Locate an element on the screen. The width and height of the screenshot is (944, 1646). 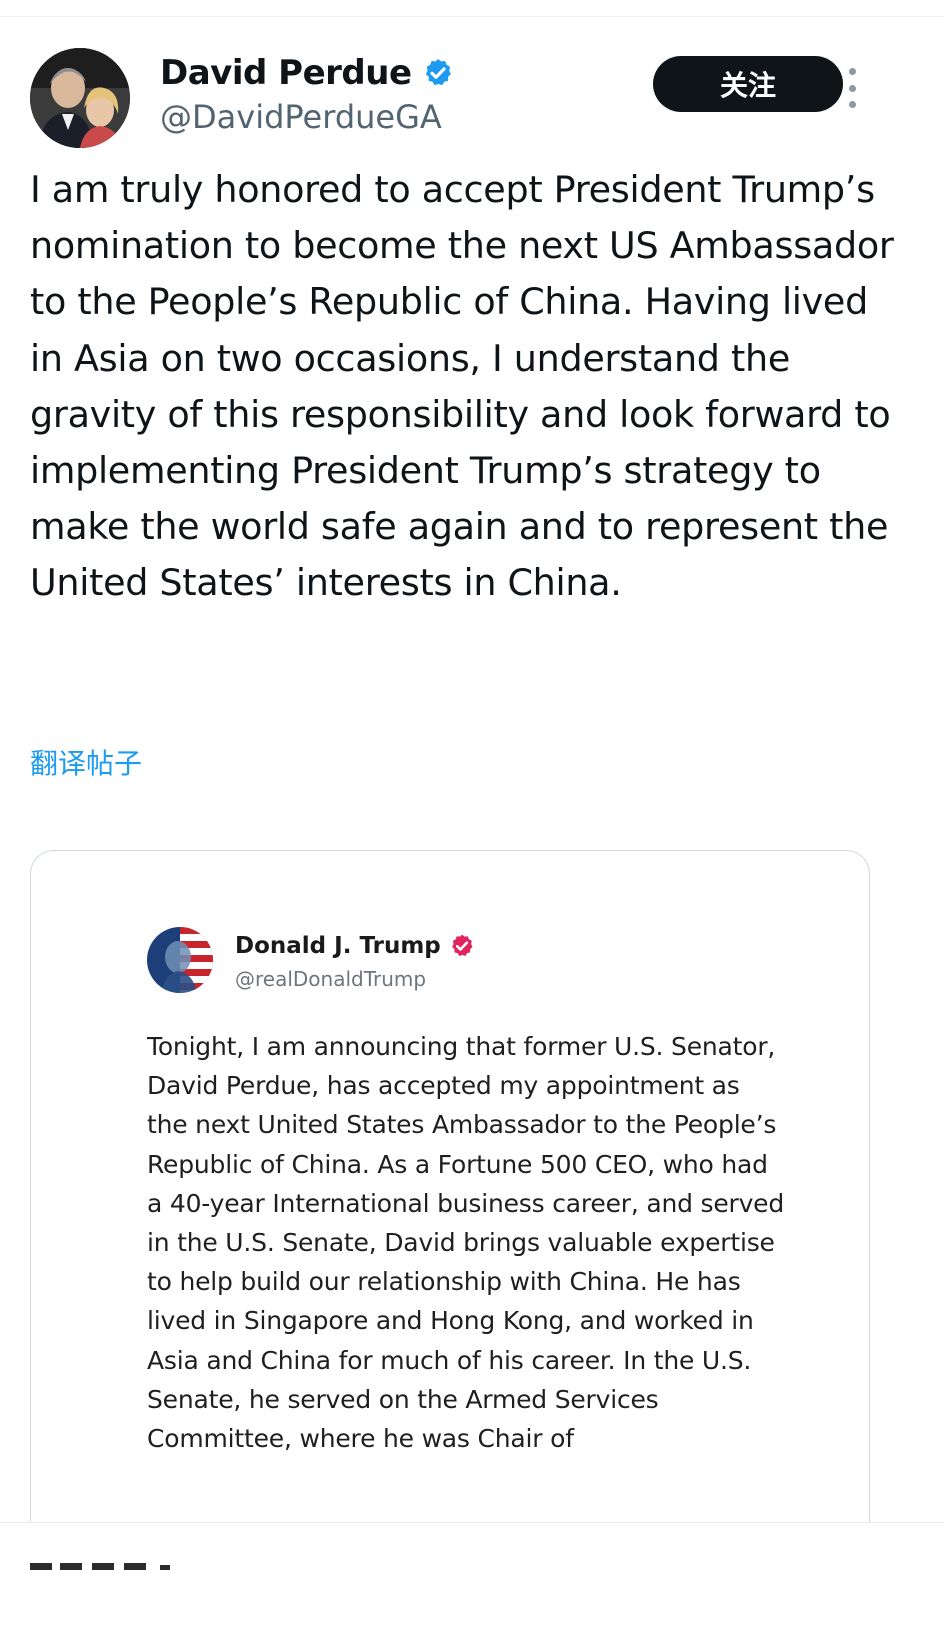
author-name: David Perdue is located at coordinates (286, 73).